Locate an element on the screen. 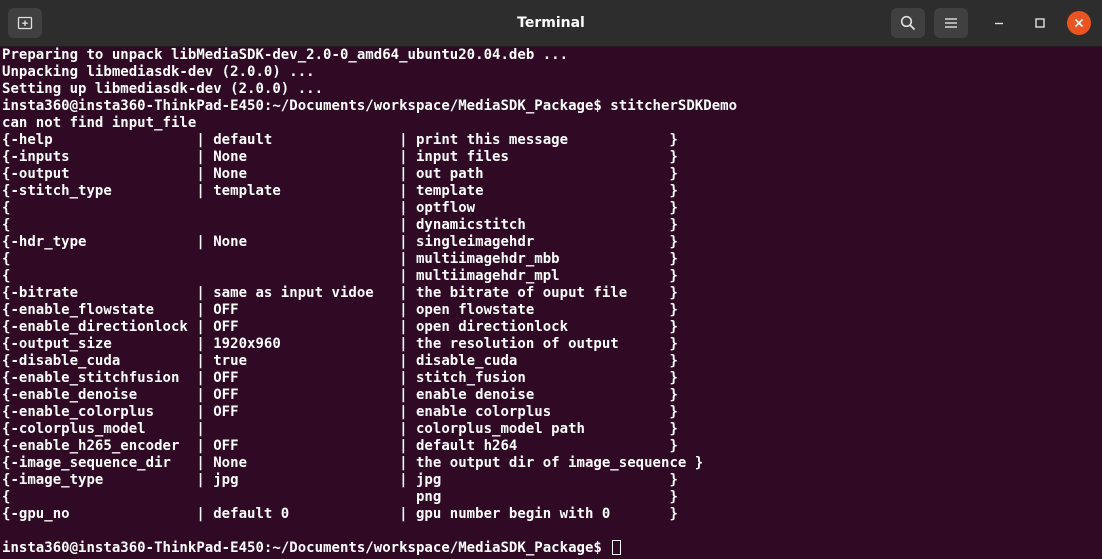 The height and width of the screenshot is (559, 1102). terminal-line: { | dynamicstitch } is located at coordinates (340, 225).